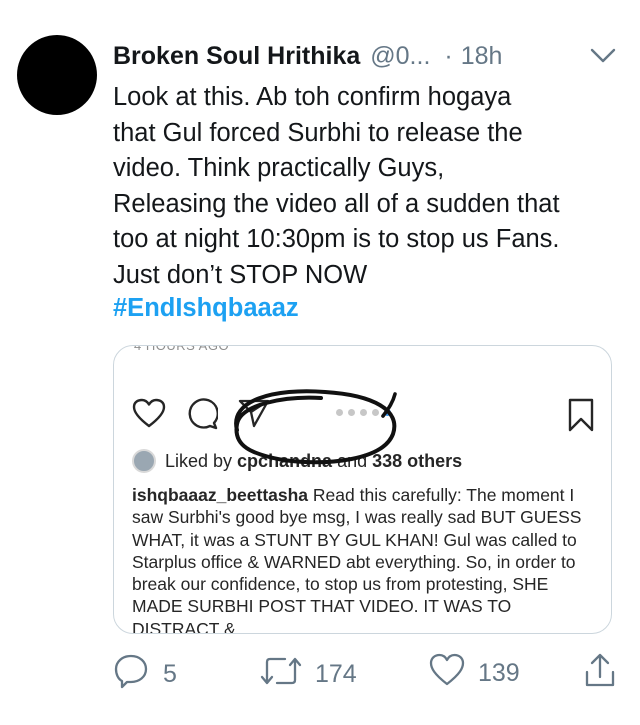 The image size is (640, 725). Describe the element at coordinates (417, 460) in the screenshot. I see `liked-others: 338 others` at that location.